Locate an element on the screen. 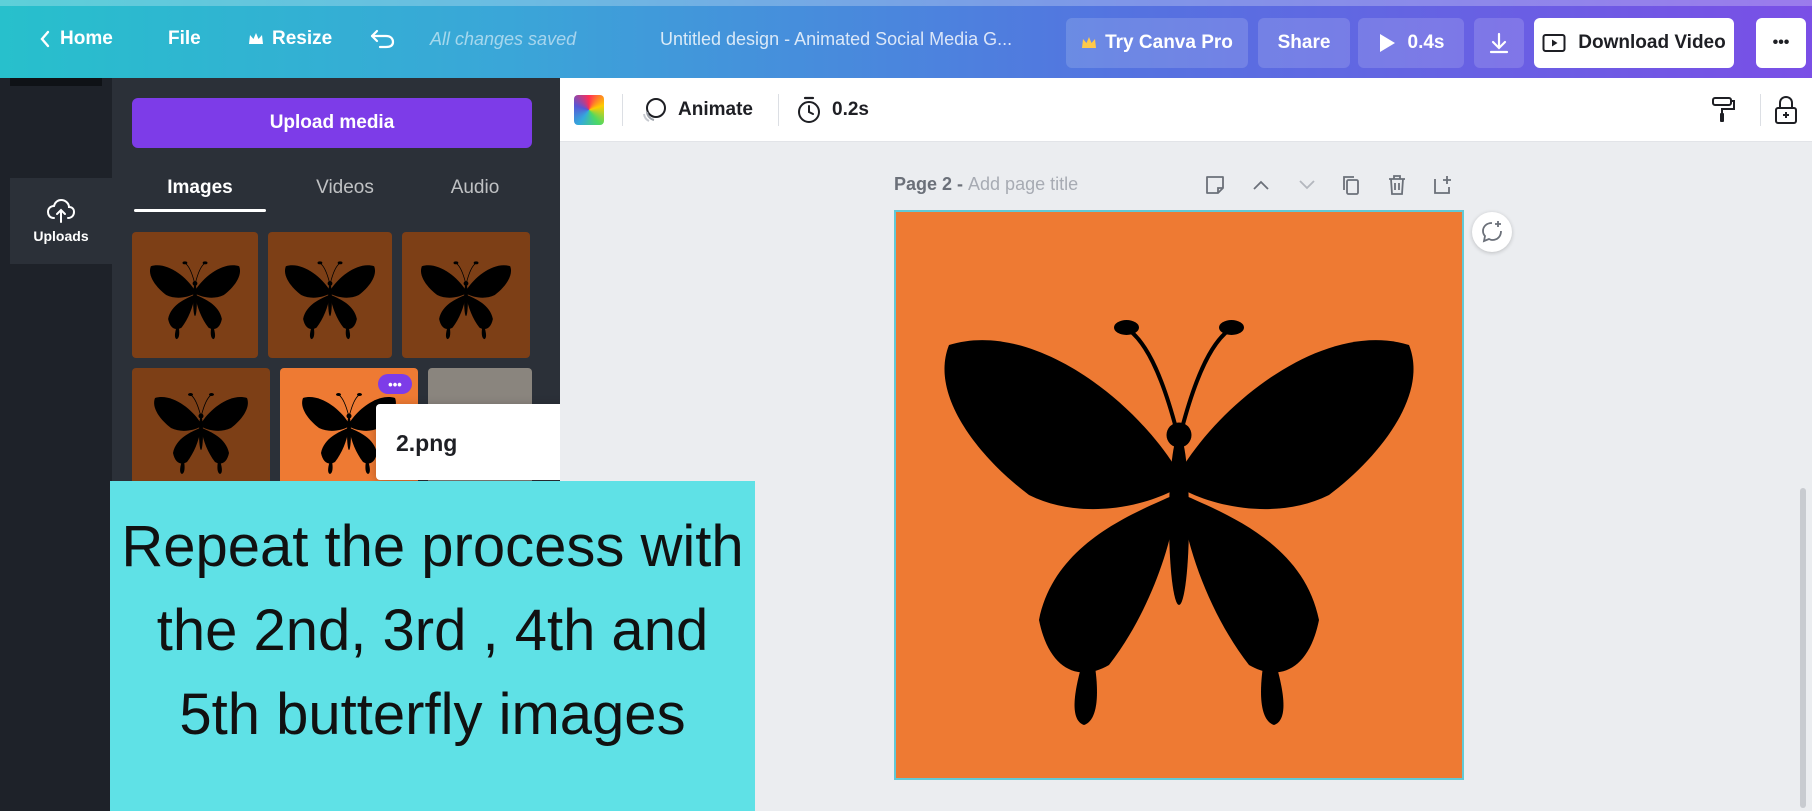  animate-button: Animate is located at coordinates (696, 110).